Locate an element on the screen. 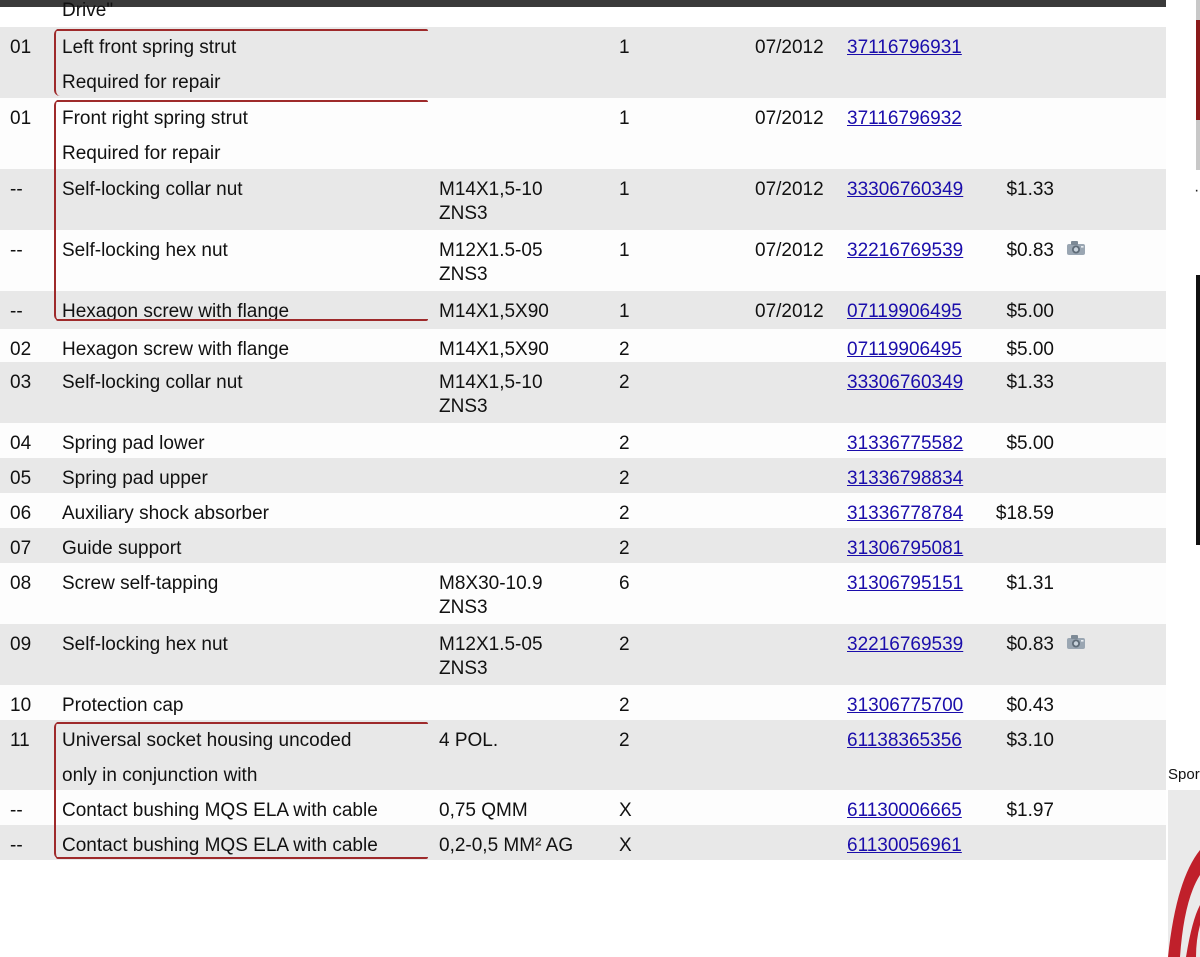  part-number-link: 31336798834 is located at coordinates (905, 479).